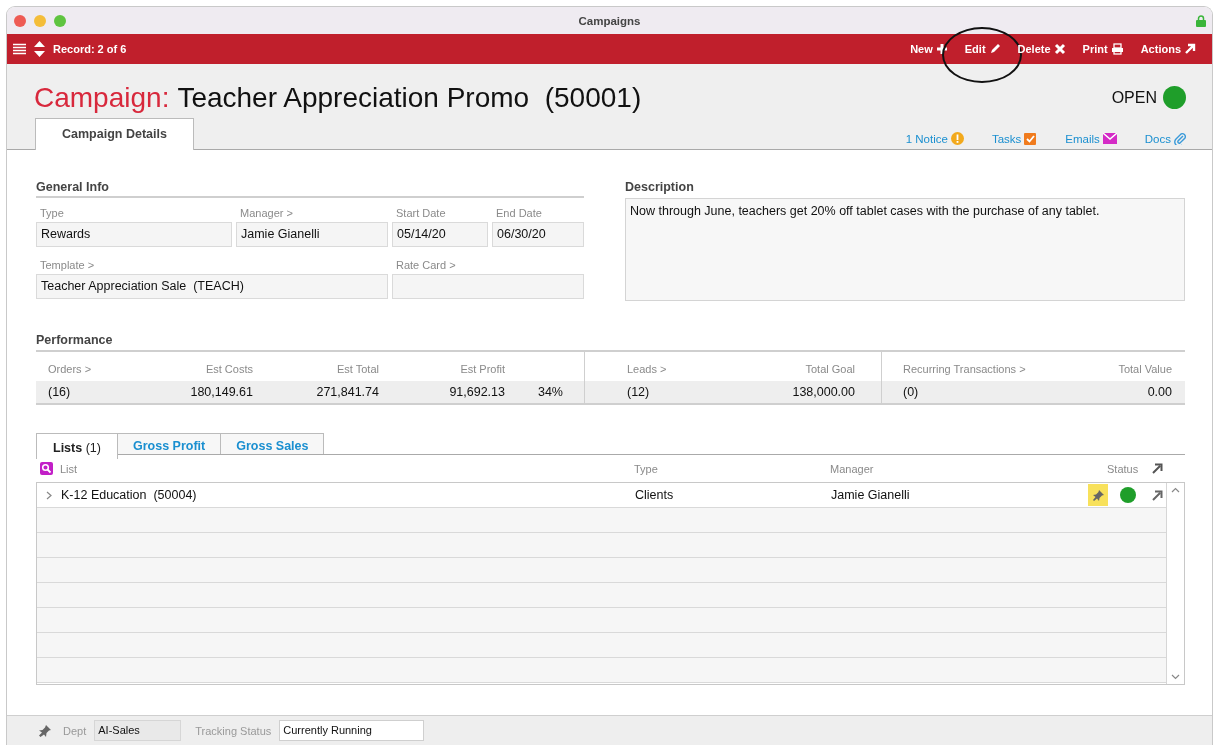 This screenshot has width=1215, height=745. Describe the element at coordinates (965, 368) in the screenshot. I see `column-label: Recurring Transactions >` at that location.